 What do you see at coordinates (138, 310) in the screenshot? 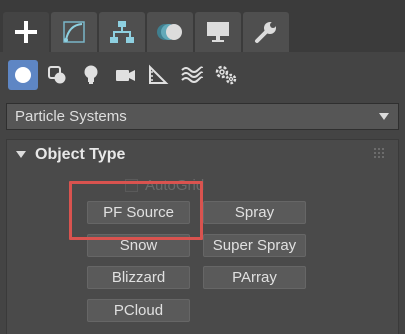
I see `pcloud-button: PCloud` at bounding box center [138, 310].